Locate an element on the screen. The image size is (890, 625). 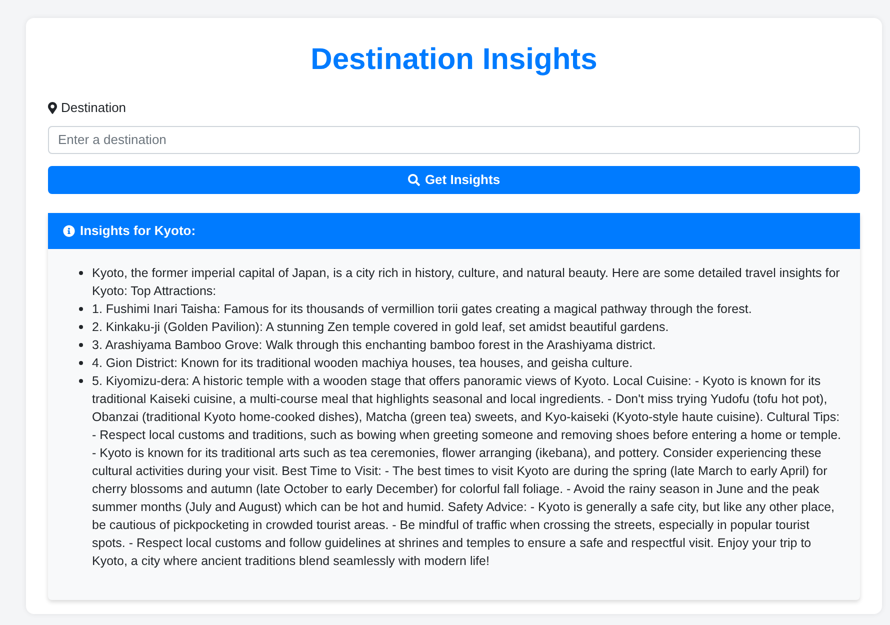
map-pin-icon is located at coordinates (52, 108).